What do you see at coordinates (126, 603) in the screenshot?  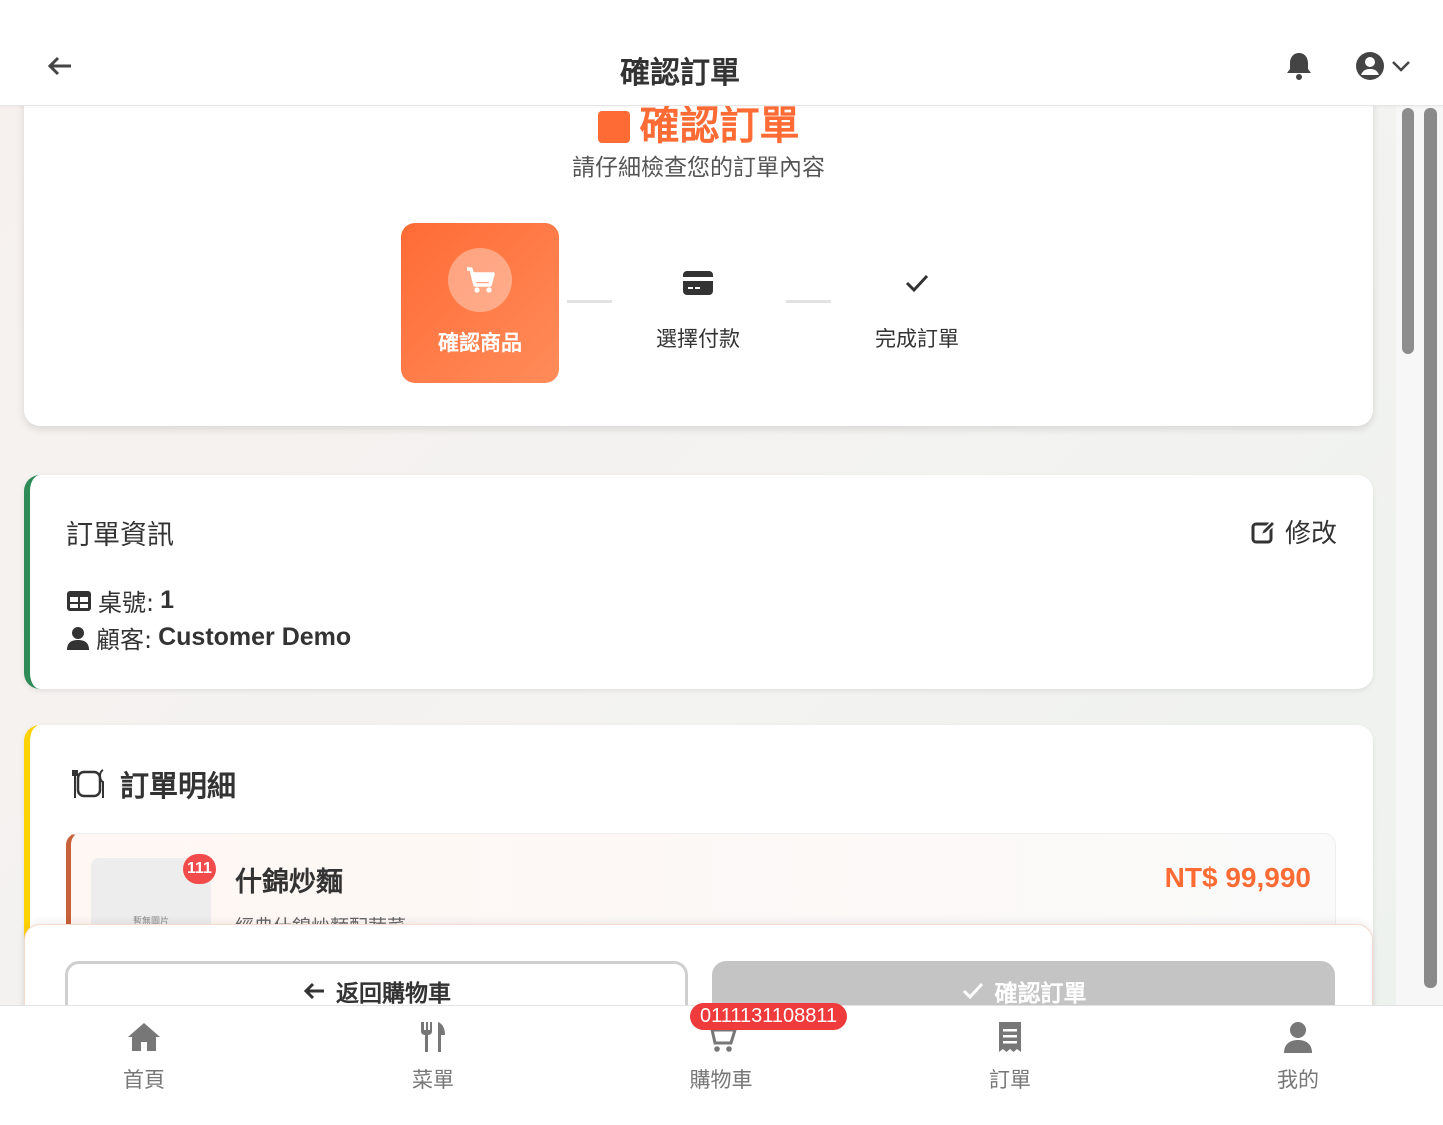 I see `table-label: 桌號:` at bounding box center [126, 603].